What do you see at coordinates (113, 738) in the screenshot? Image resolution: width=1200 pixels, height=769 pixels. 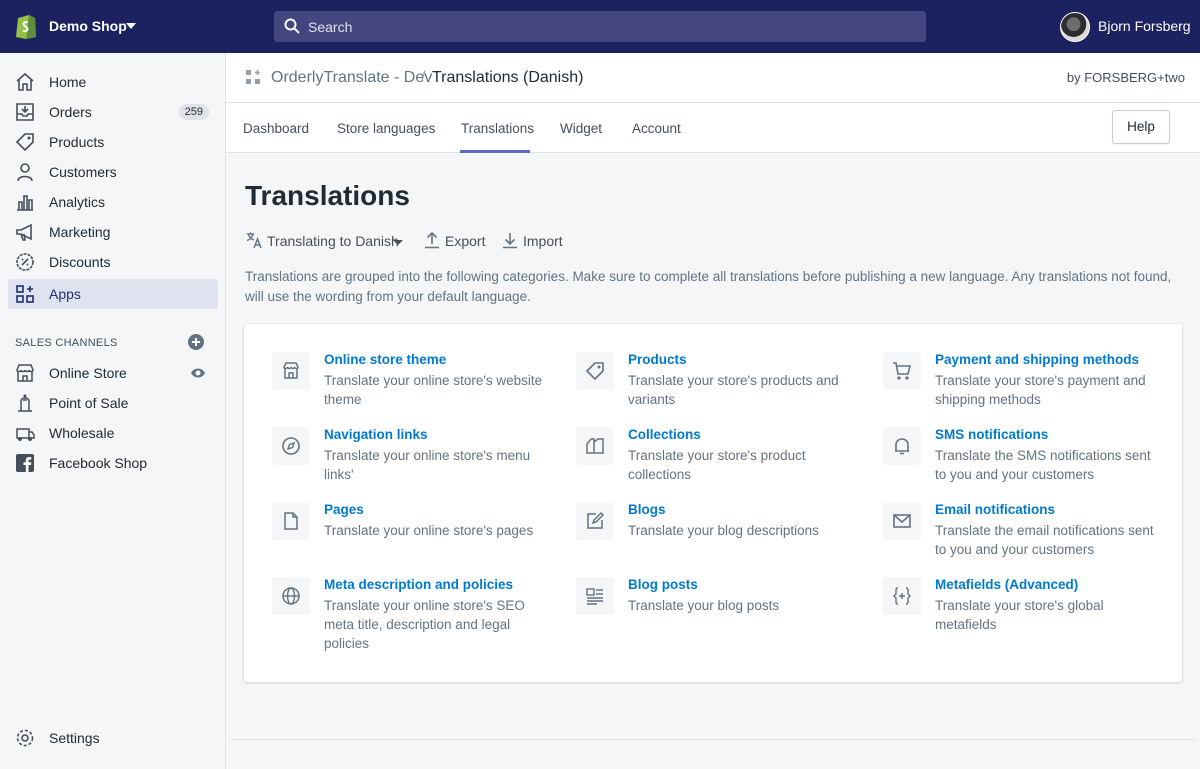 I see `sidebar-item-settings: Settings` at bounding box center [113, 738].